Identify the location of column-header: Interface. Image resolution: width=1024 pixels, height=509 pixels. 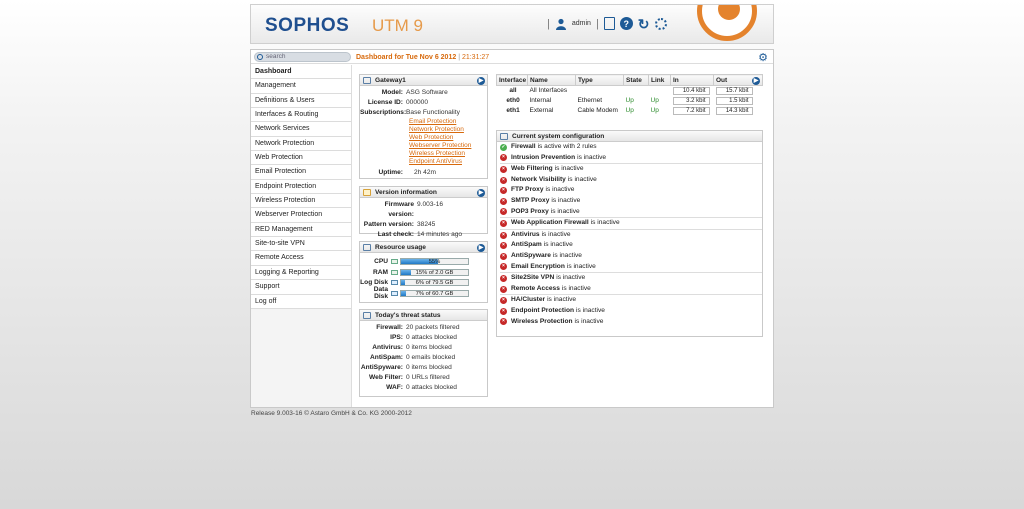
(512, 80).